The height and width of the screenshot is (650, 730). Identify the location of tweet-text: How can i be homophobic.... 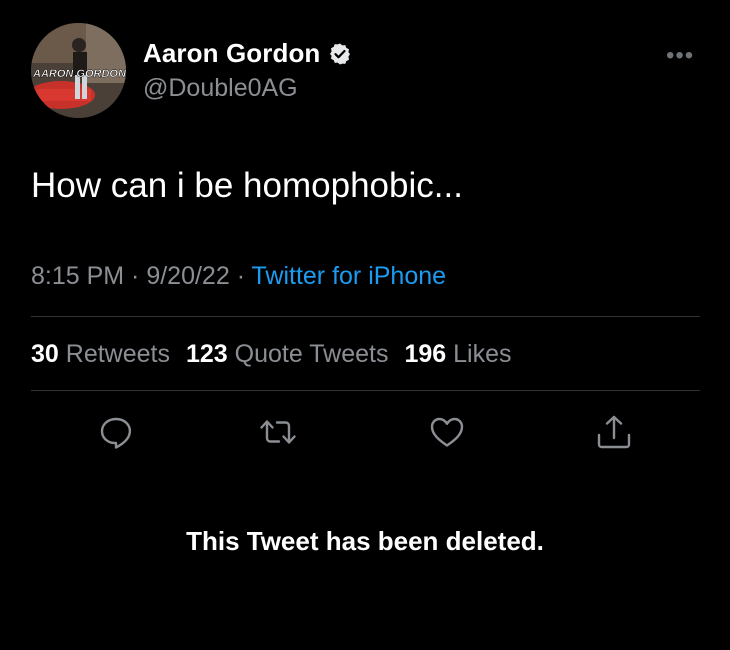
(247, 185).